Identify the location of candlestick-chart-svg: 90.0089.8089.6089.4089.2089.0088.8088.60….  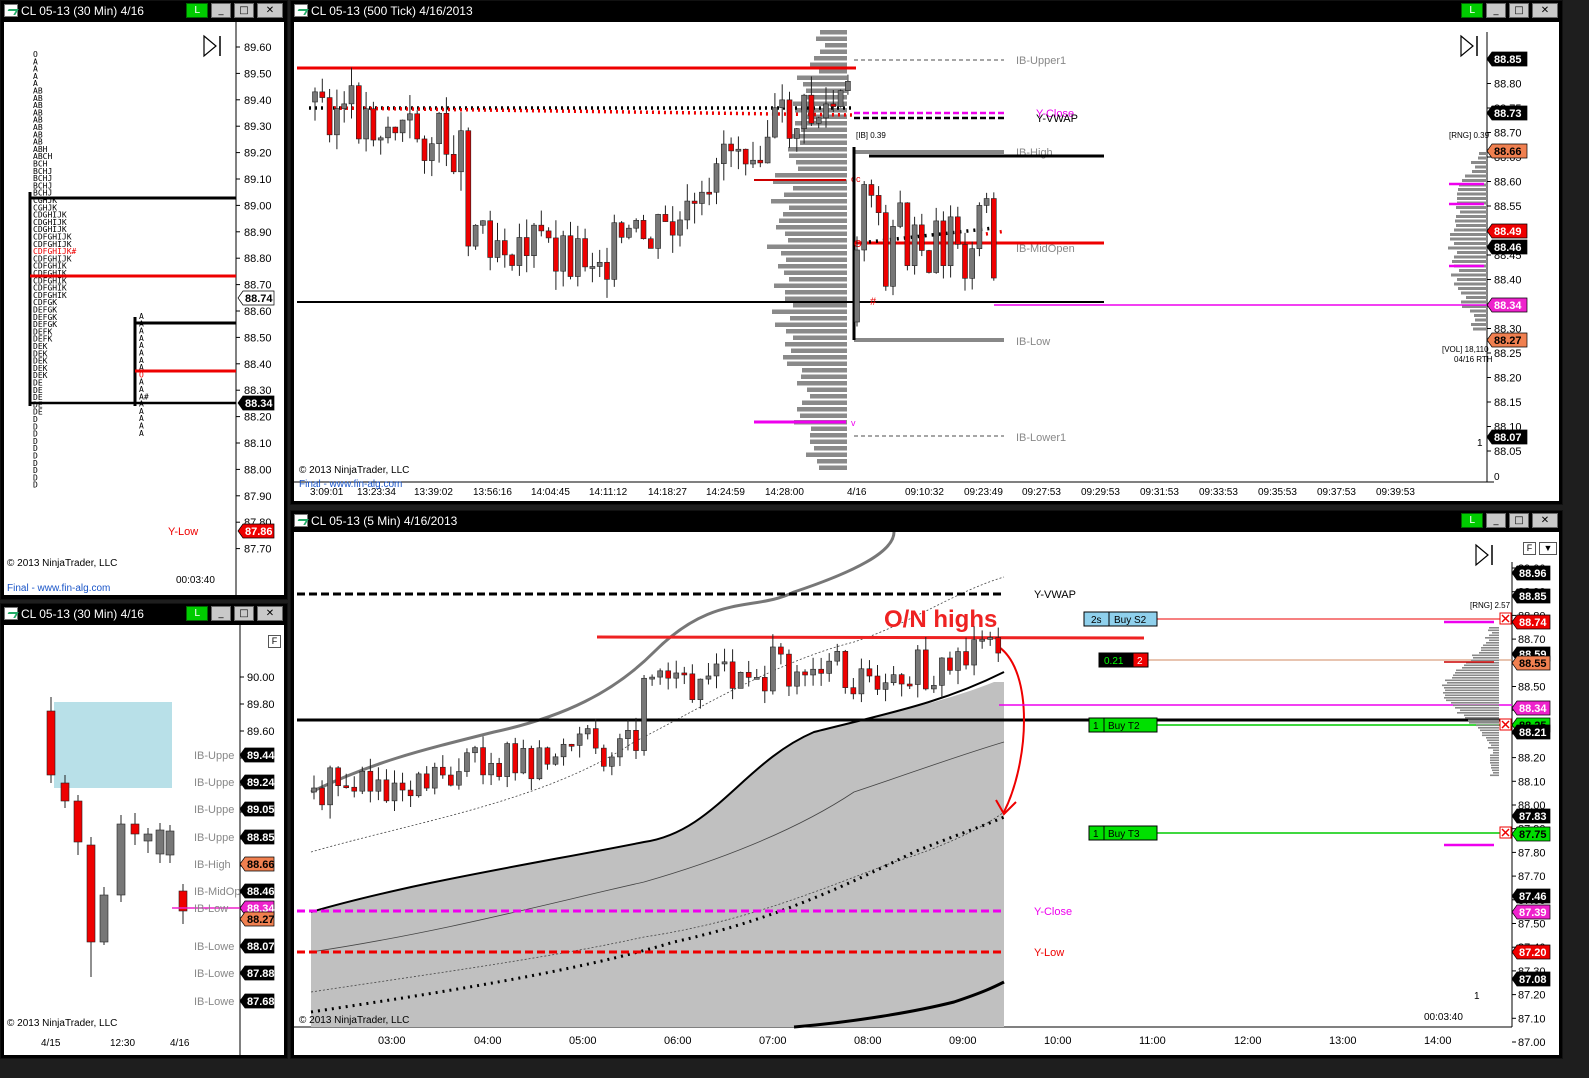
(144, 840).